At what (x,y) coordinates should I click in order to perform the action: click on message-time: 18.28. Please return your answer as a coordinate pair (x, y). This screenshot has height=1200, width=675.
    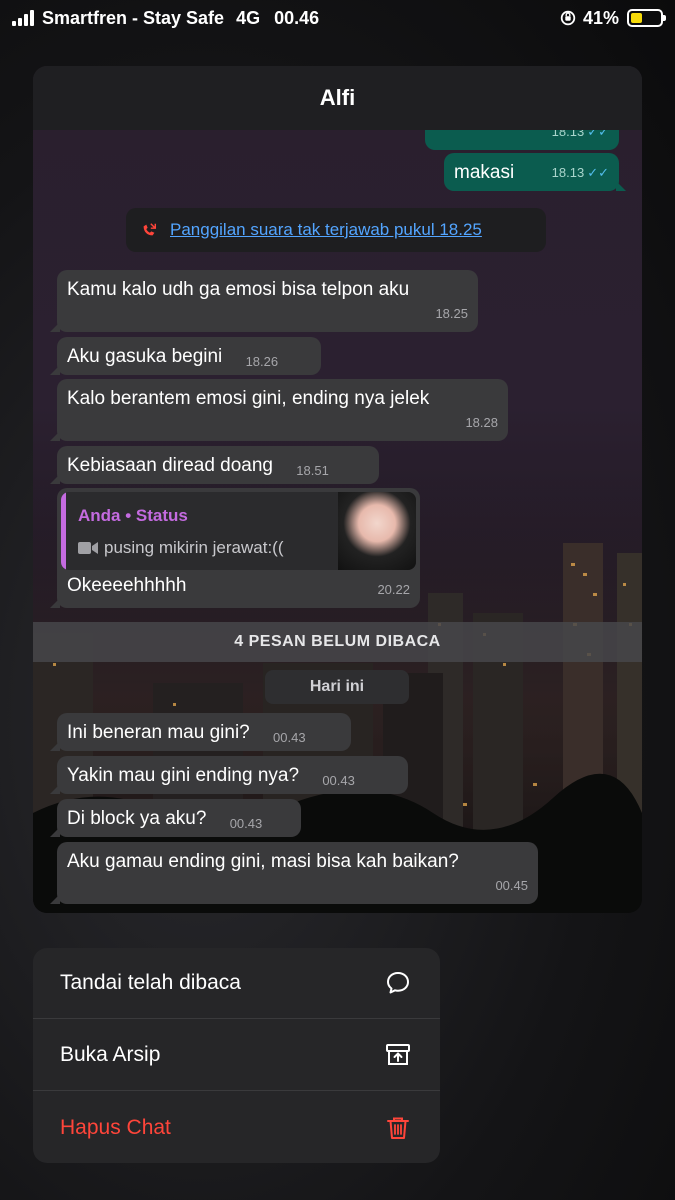
    Looking at the image, I should click on (481, 422).